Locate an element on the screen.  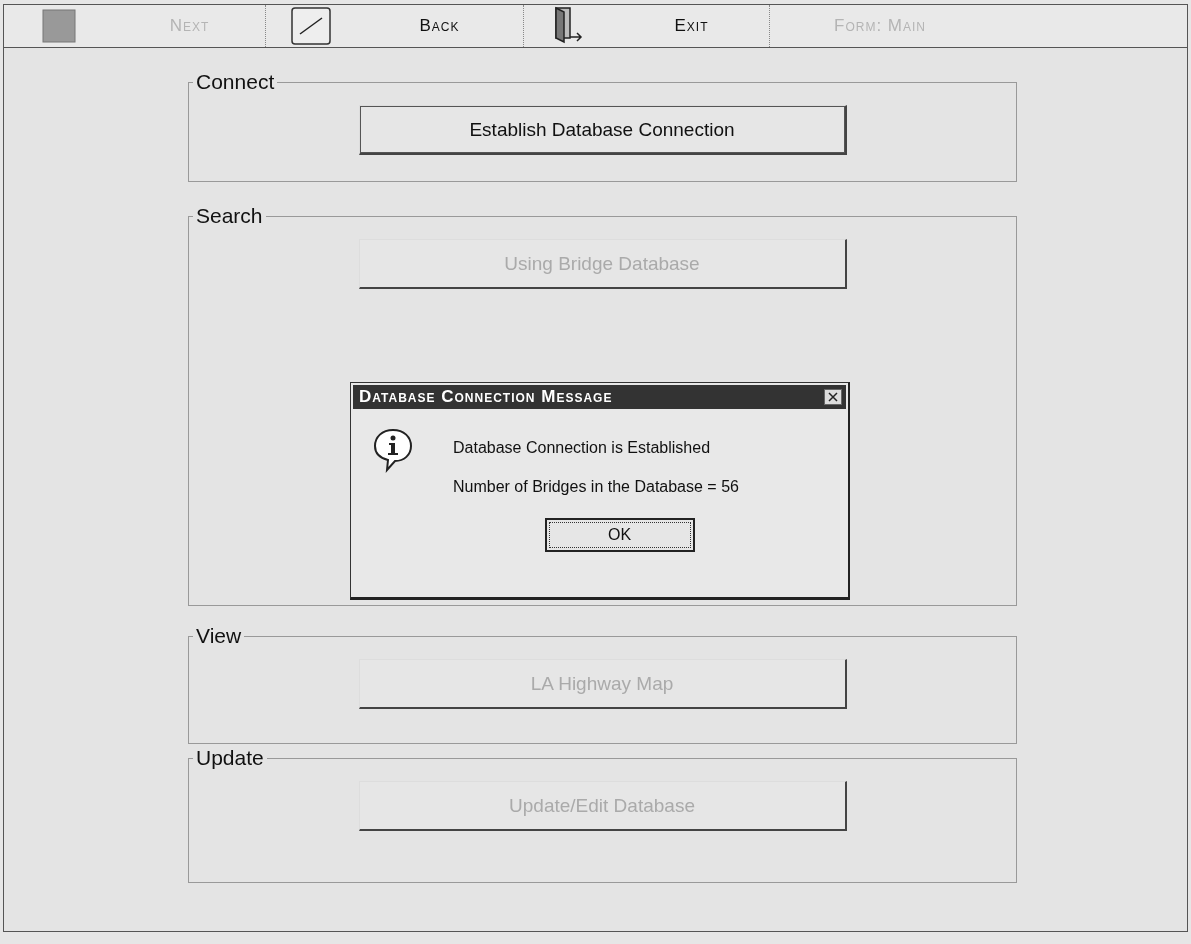
close-button is located at coordinates (833, 397).